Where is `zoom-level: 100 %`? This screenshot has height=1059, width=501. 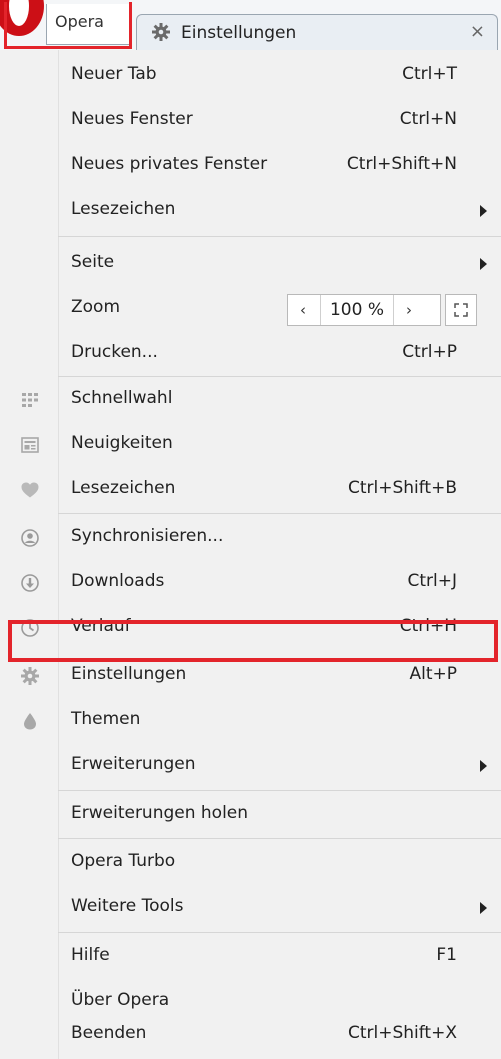
zoom-level: 100 % is located at coordinates (357, 310).